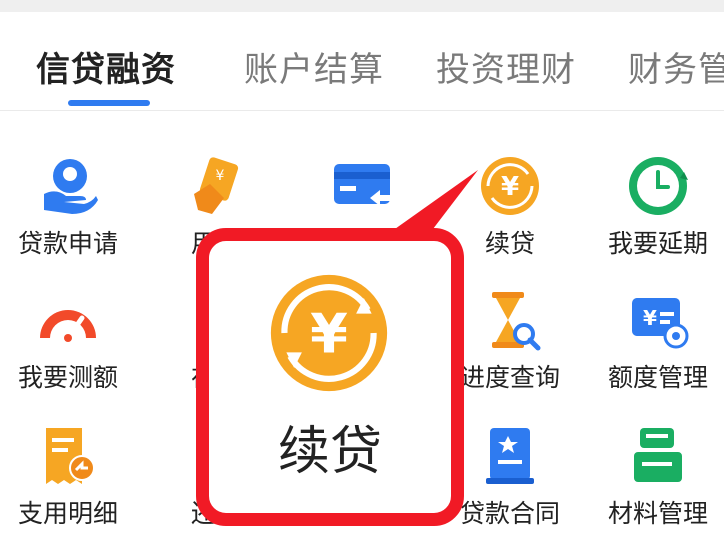  Describe the element at coordinates (329, 452) in the screenshot. I see `popup-label: 续贷` at that location.